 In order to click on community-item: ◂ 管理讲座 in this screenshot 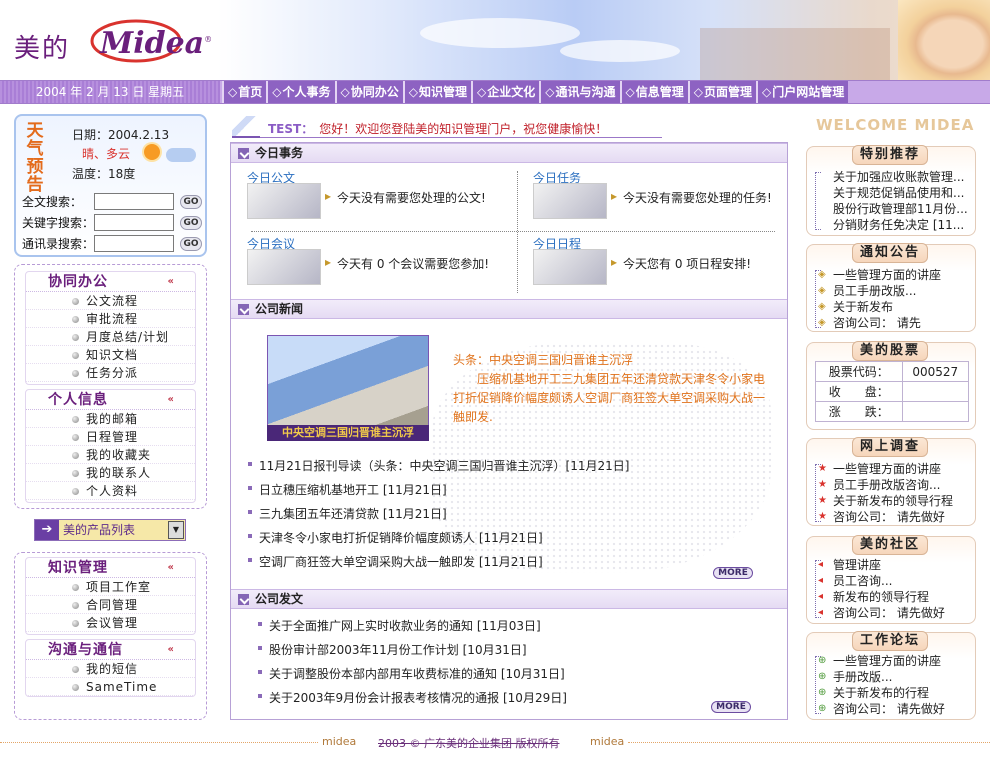, I will do `click(893, 565)`.